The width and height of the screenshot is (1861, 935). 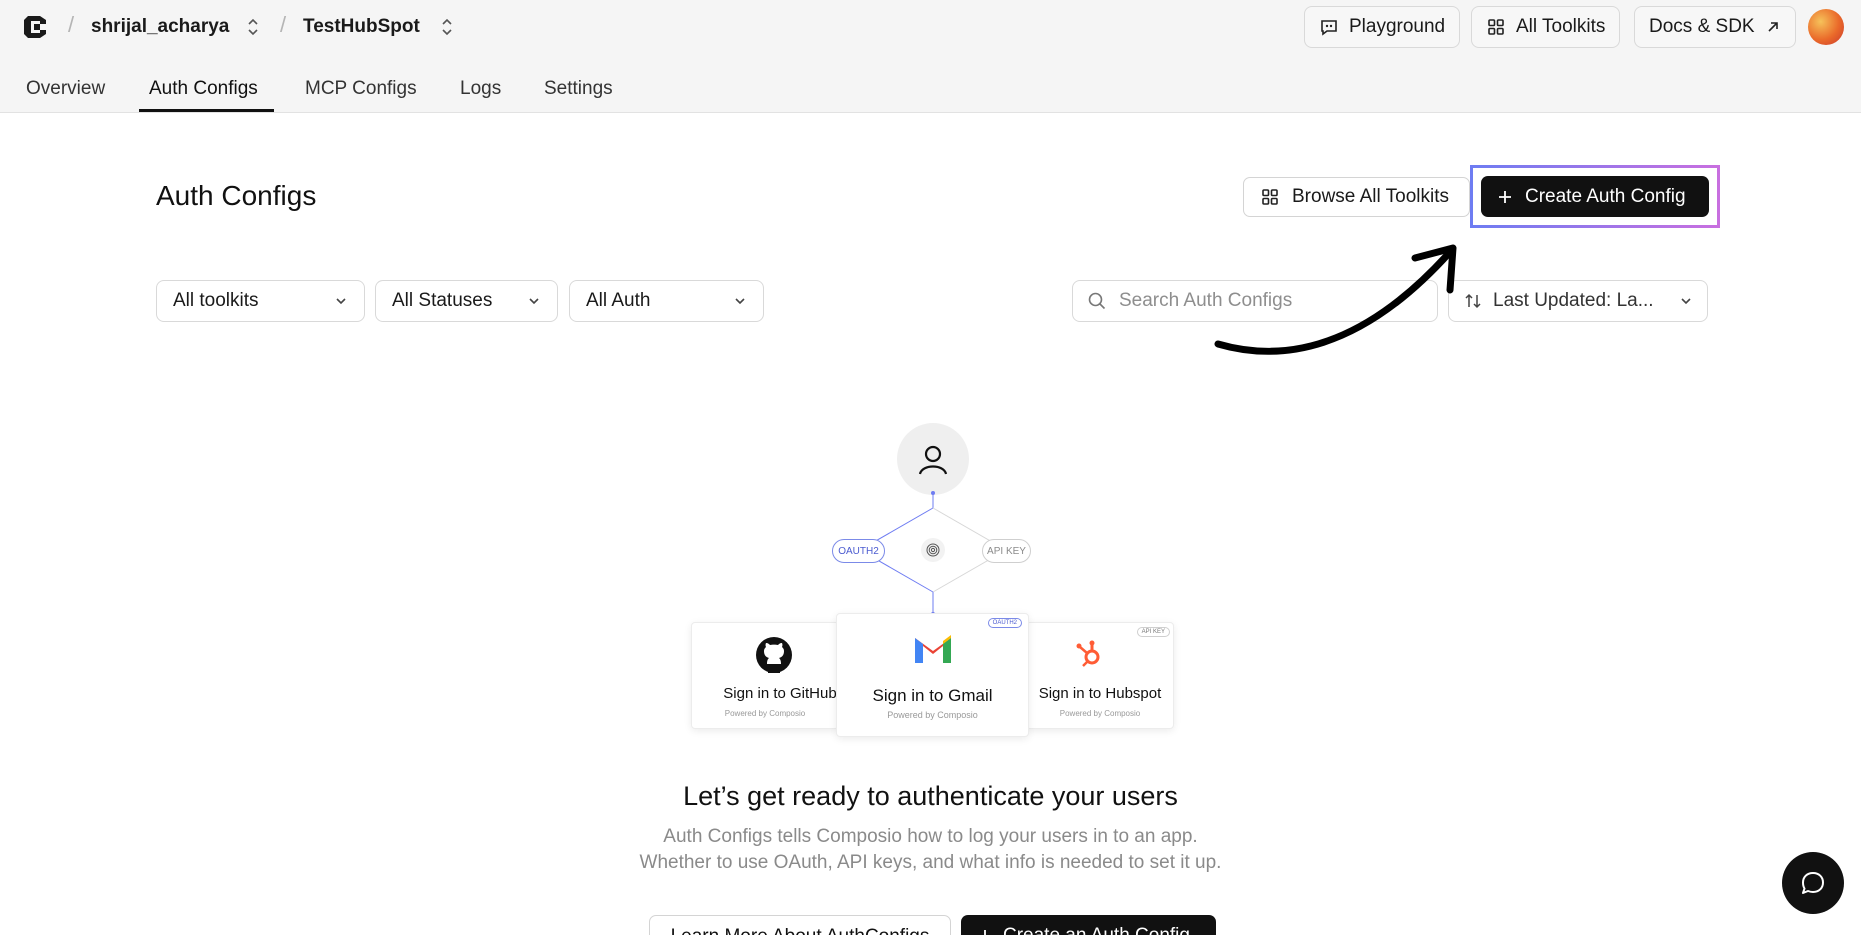 I want to click on learn-more-button: Learn More About AuthConfigs, so click(x=800, y=925).